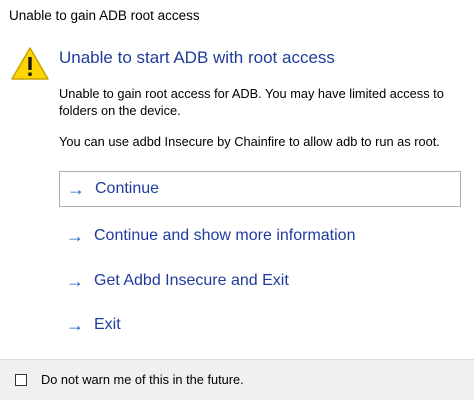 This screenshot has width=474, height=400. What do you see at coordinates (107, 324) in the screenshot?
I see `exit-label: Exit` at bounding box center [107, 324].